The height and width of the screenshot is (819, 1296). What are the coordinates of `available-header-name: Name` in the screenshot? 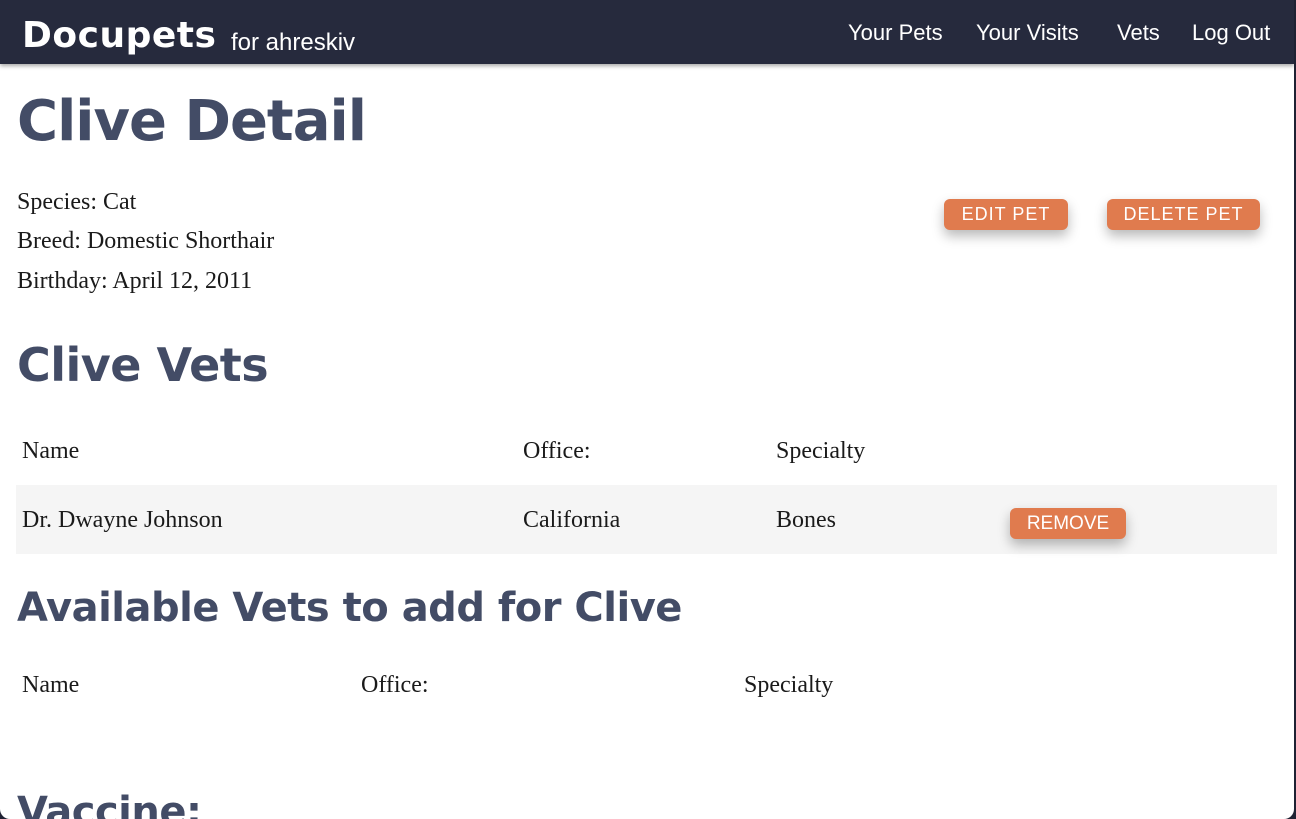 It's located at (51, 685).